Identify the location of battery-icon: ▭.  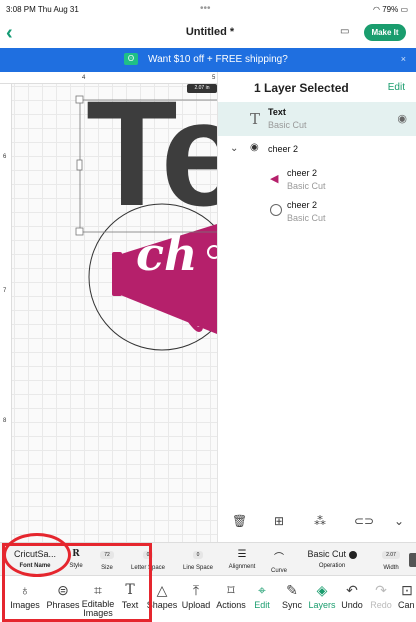
(404, 9).